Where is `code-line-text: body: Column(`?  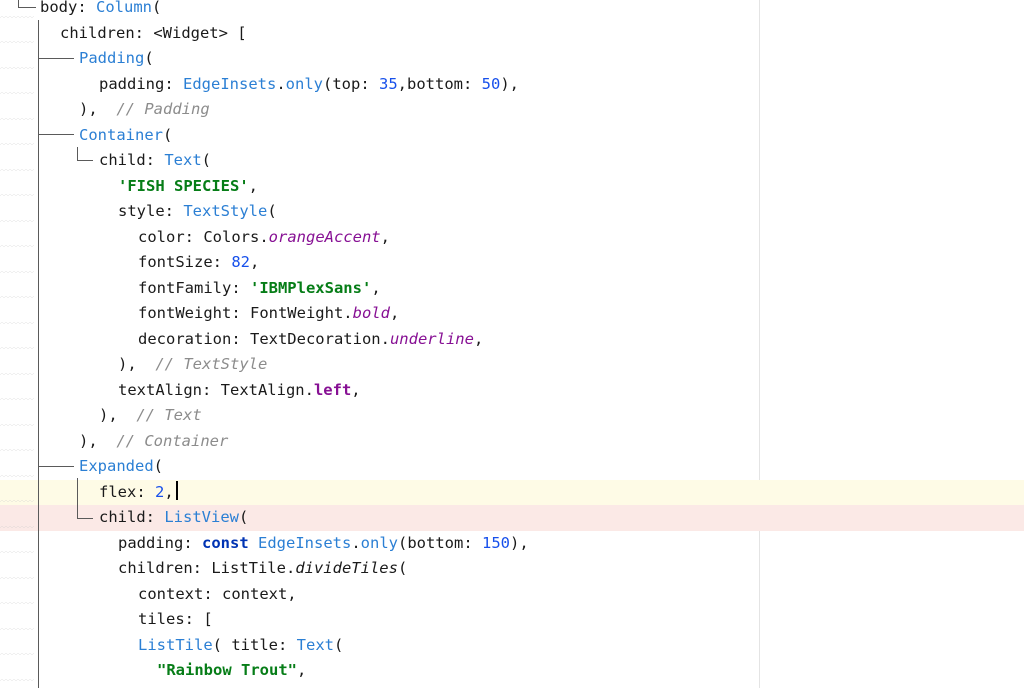
code-line-text: body: Column( is located at coordinates (100, 10).